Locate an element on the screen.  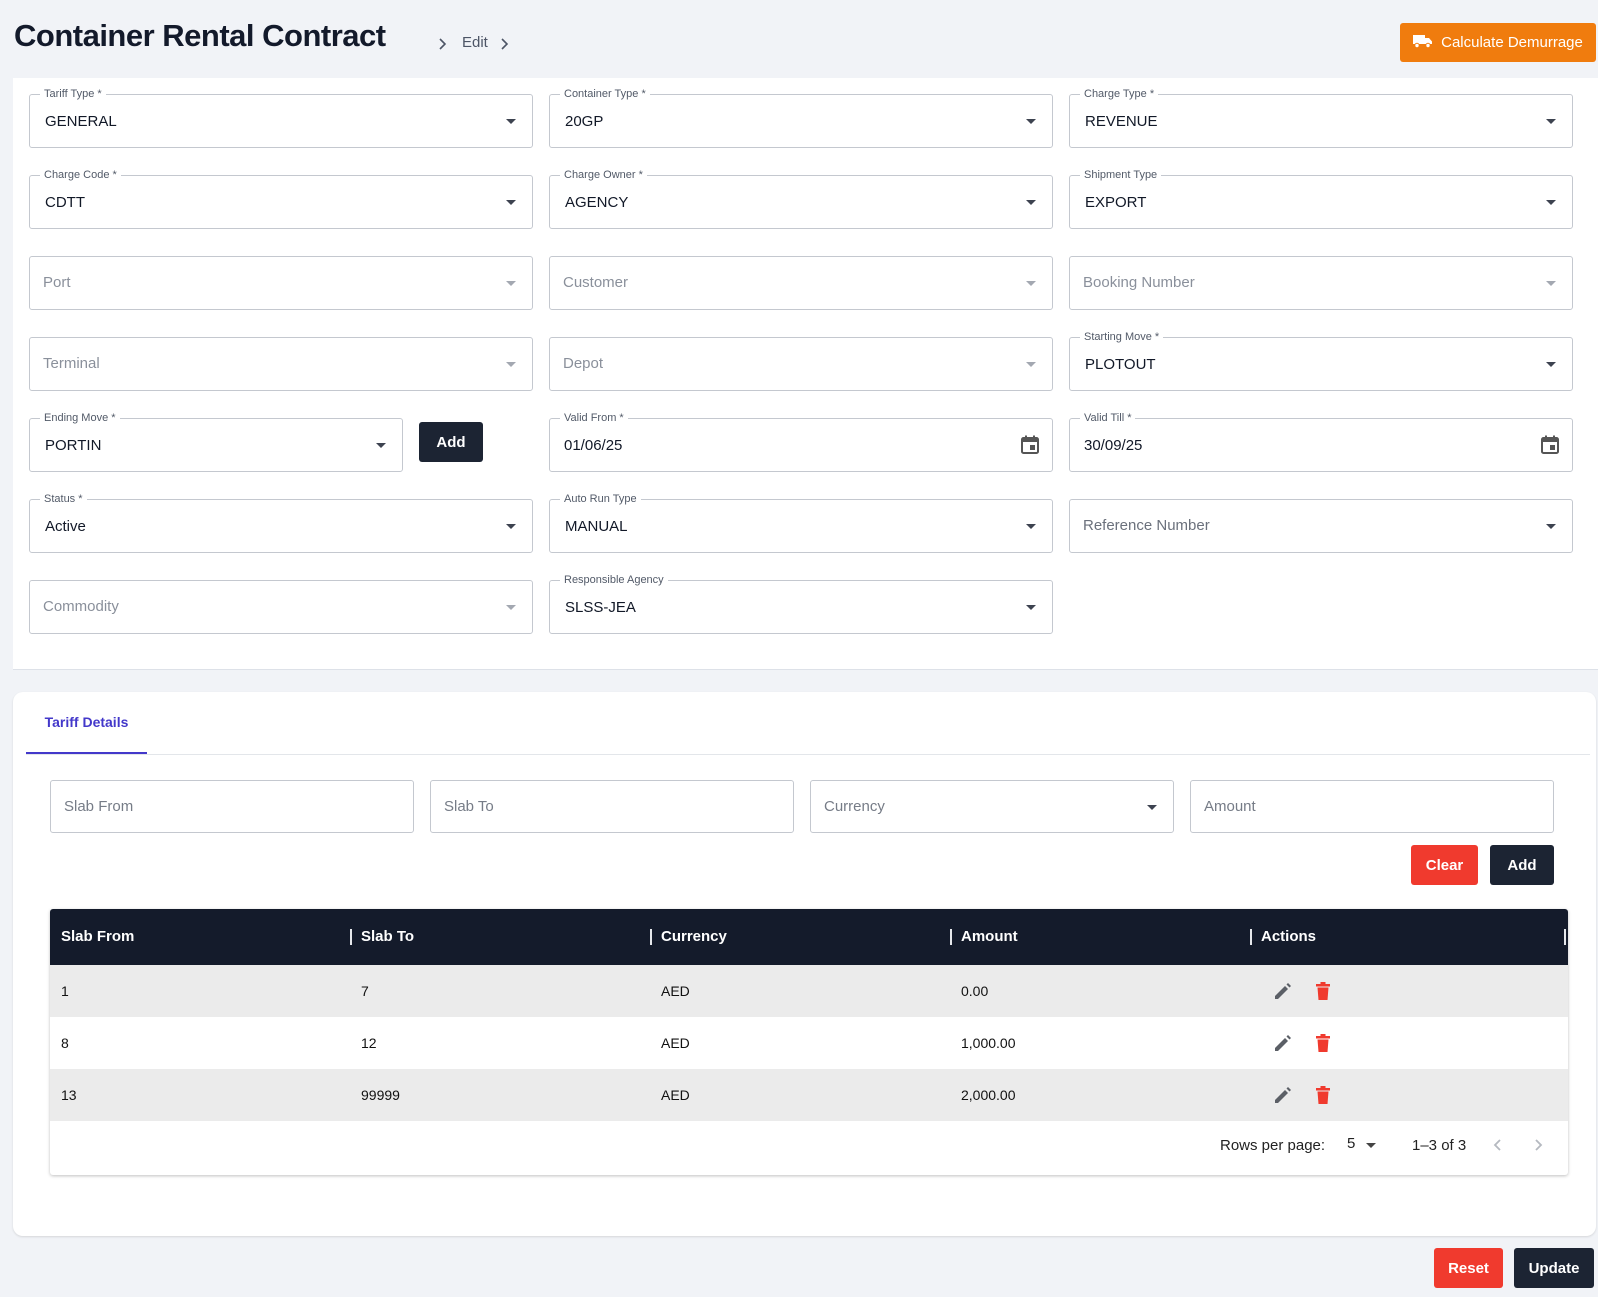
starting-move-select: Starting Move * PLOTOUT is located at coordinates (1321, 360).